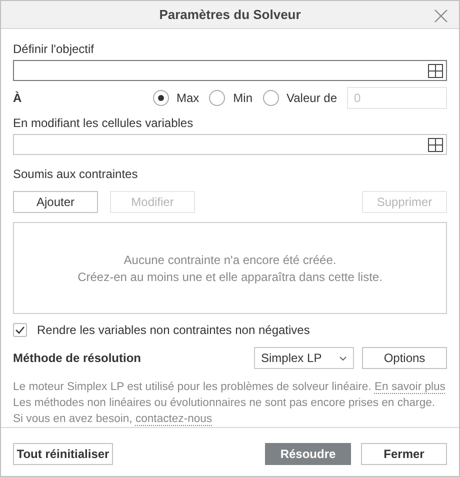  What do you see at coordinates (18, 98) in the screenshot?
I see `to-label: À` at bounding box center [18, 98].